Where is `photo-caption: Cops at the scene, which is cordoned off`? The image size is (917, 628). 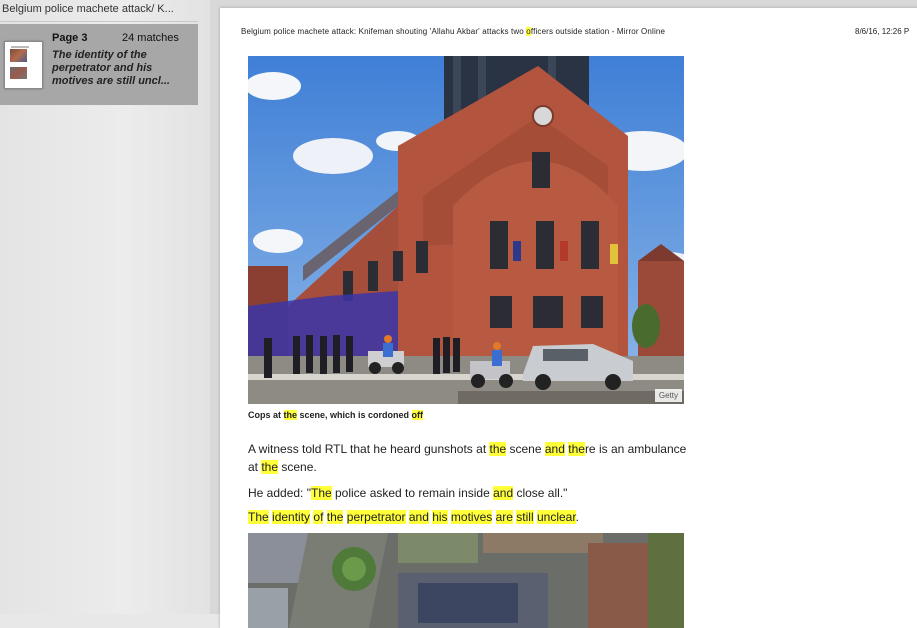
photo-caption: Cops at the scene, which is cordoned off is located at coordinates (336, 415).